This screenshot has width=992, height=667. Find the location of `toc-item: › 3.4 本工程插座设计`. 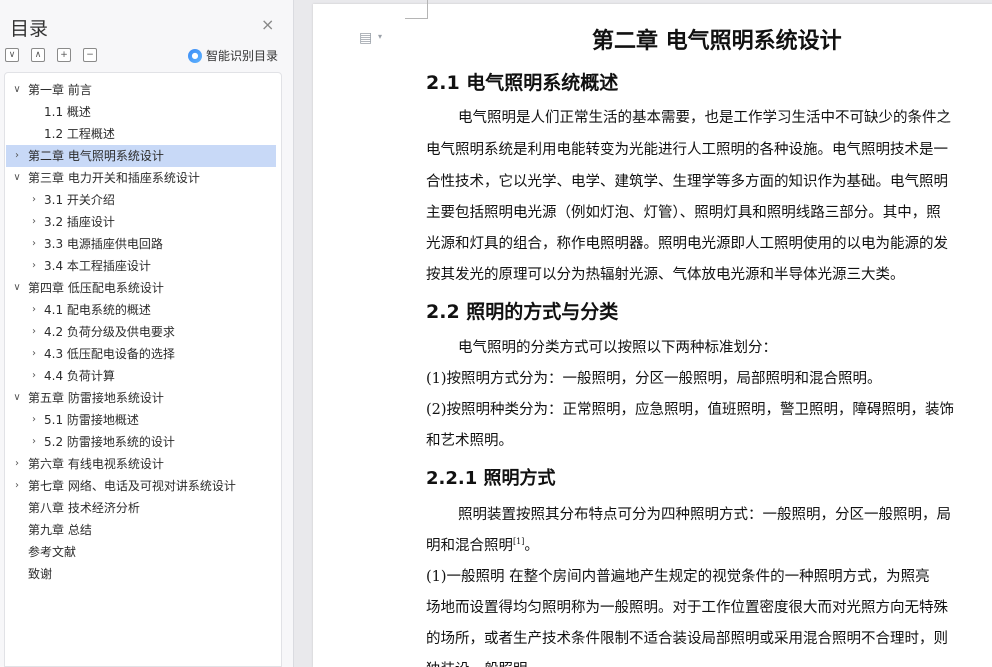

toc-item: › 3.4 本工程插座设计 is located at coordinates (143, 266).